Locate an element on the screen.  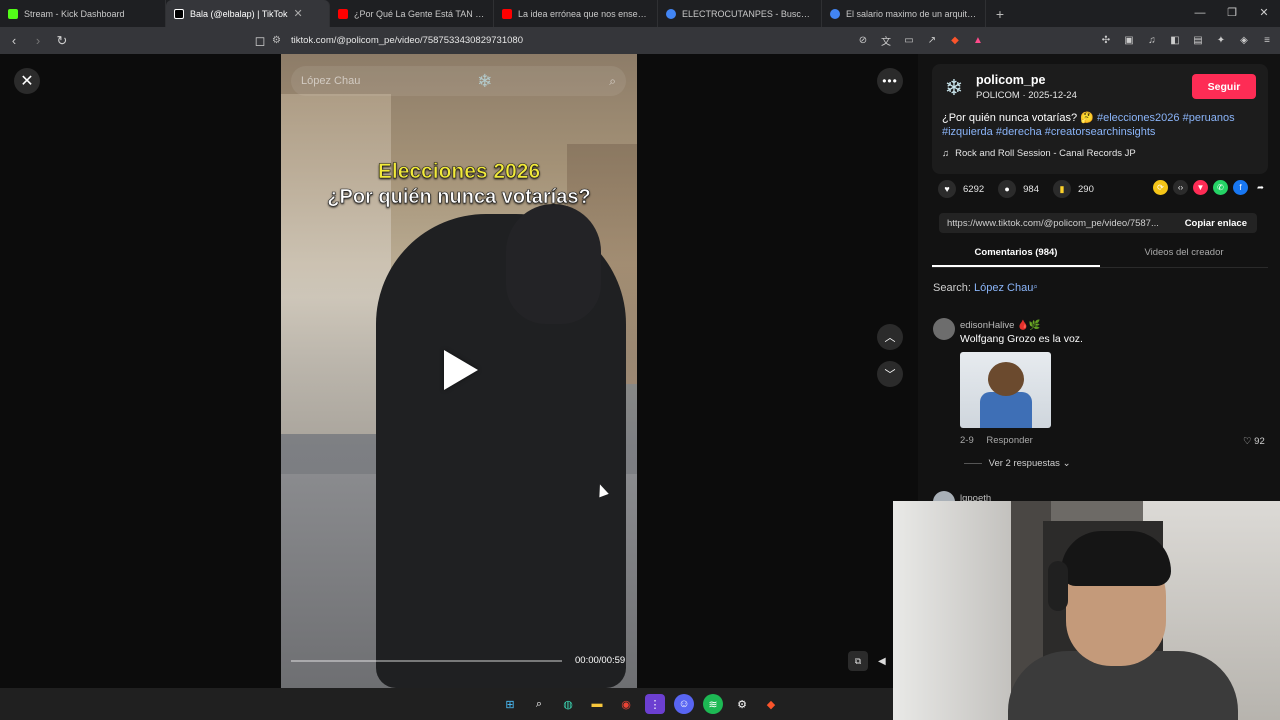
youtube-icon is located at coordinates (507, 13).